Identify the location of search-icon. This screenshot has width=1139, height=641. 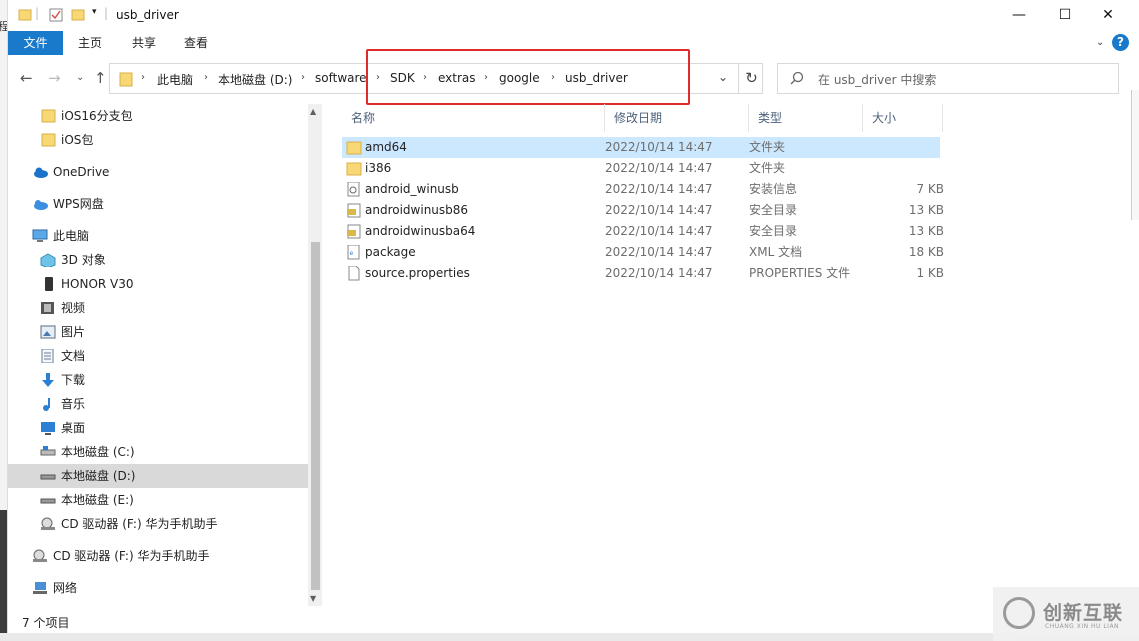
(797, 78).